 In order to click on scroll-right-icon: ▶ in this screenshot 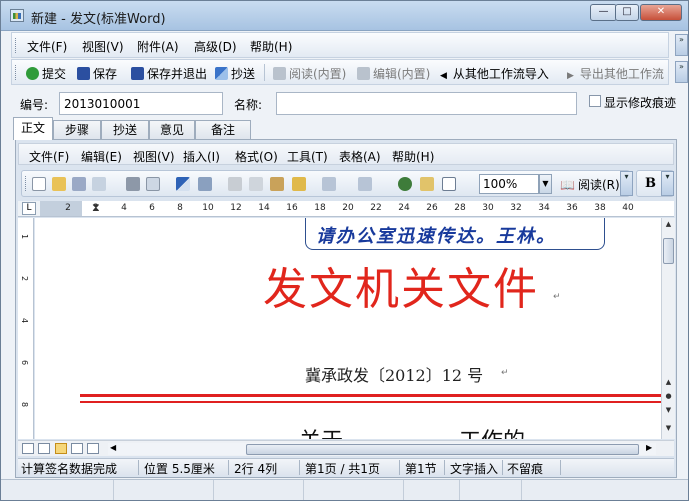, I will do `click(649, 447)`.